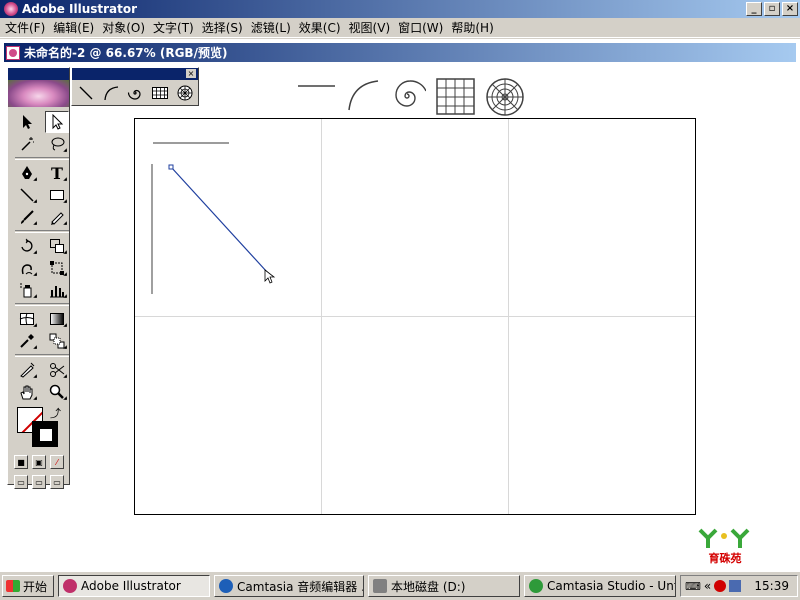 The width and height of the screenshot is (800, 600). Describe the element at coordinates (57, 370) in the screenshot. I see `scissors-tool-icon` at that location.